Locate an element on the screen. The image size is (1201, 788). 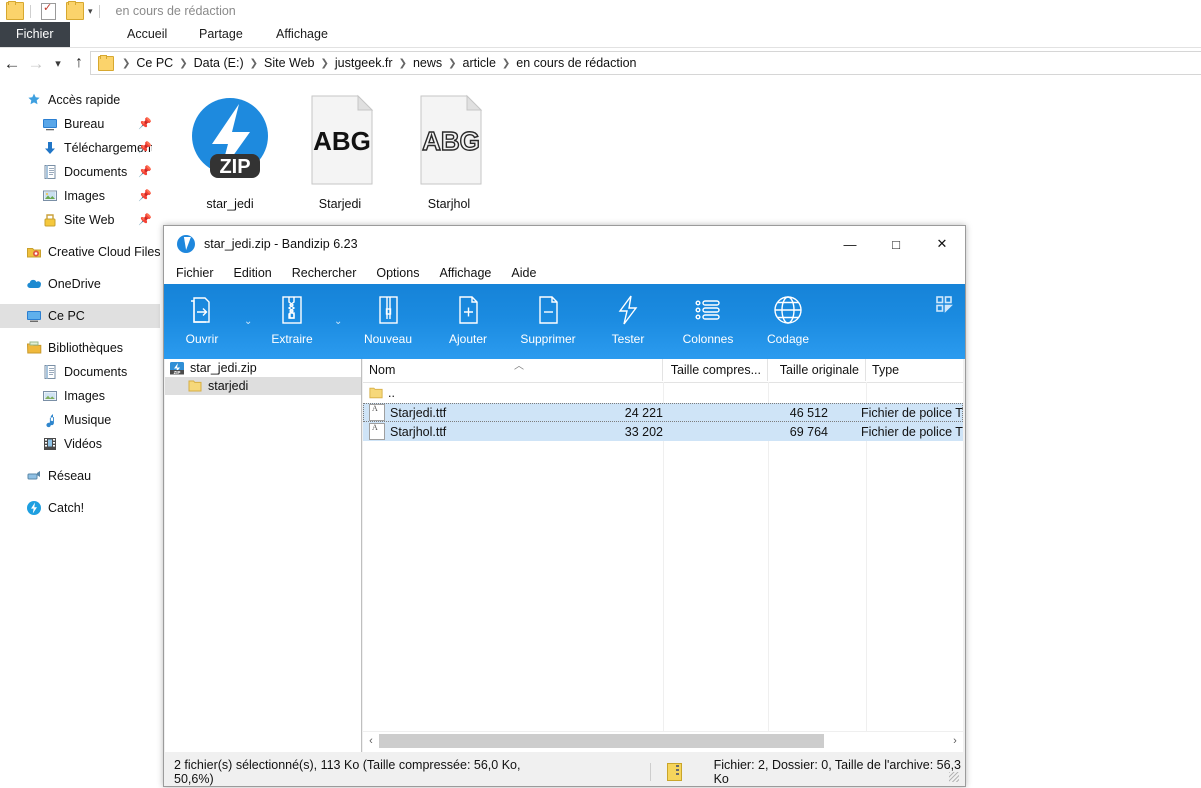
bandizip-app-icon is located at coordinates (186, 244).